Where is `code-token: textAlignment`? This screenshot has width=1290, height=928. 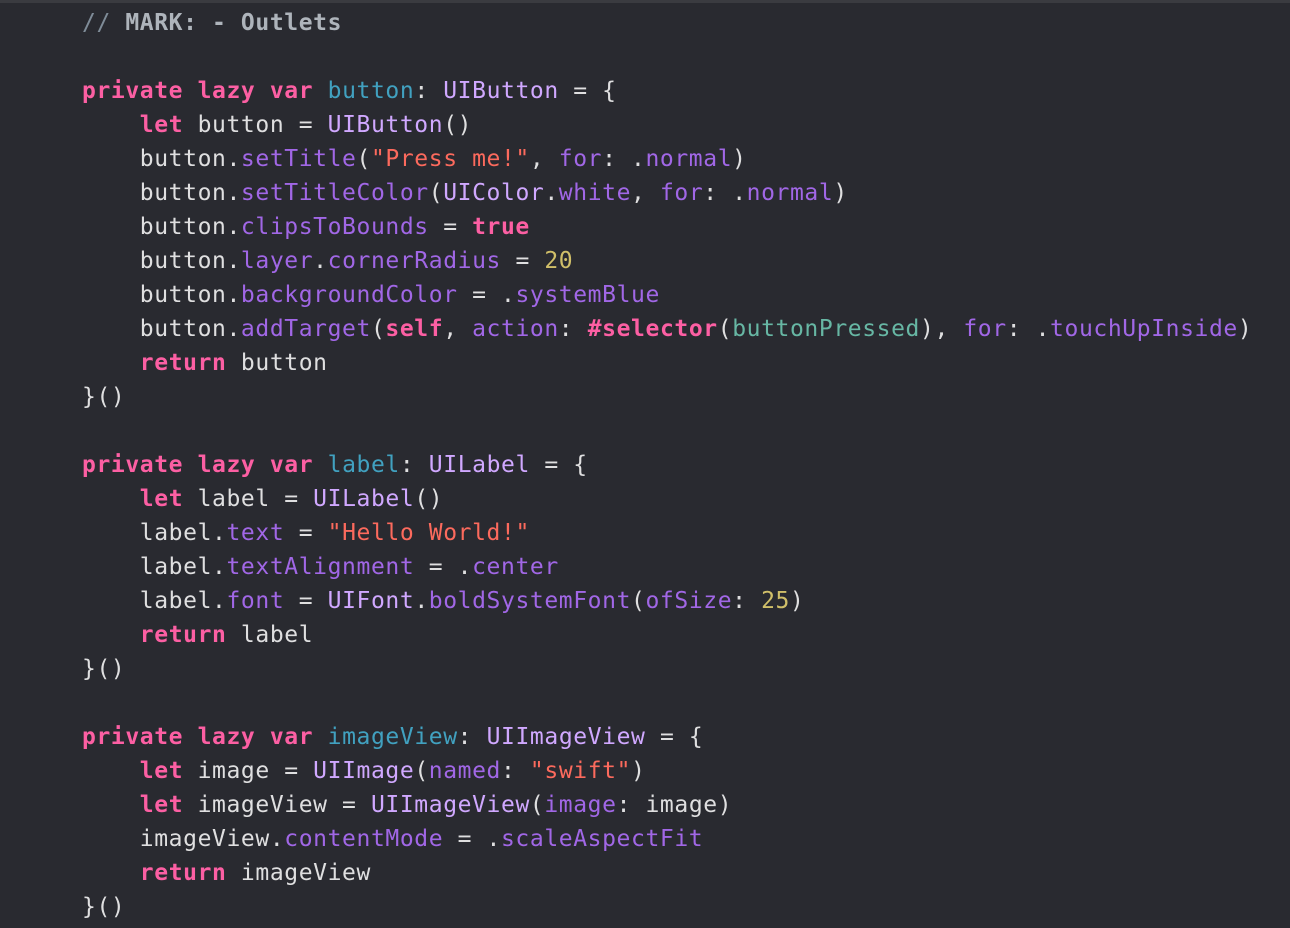 code-token: textAlignment is located at coordinates (320, 567).